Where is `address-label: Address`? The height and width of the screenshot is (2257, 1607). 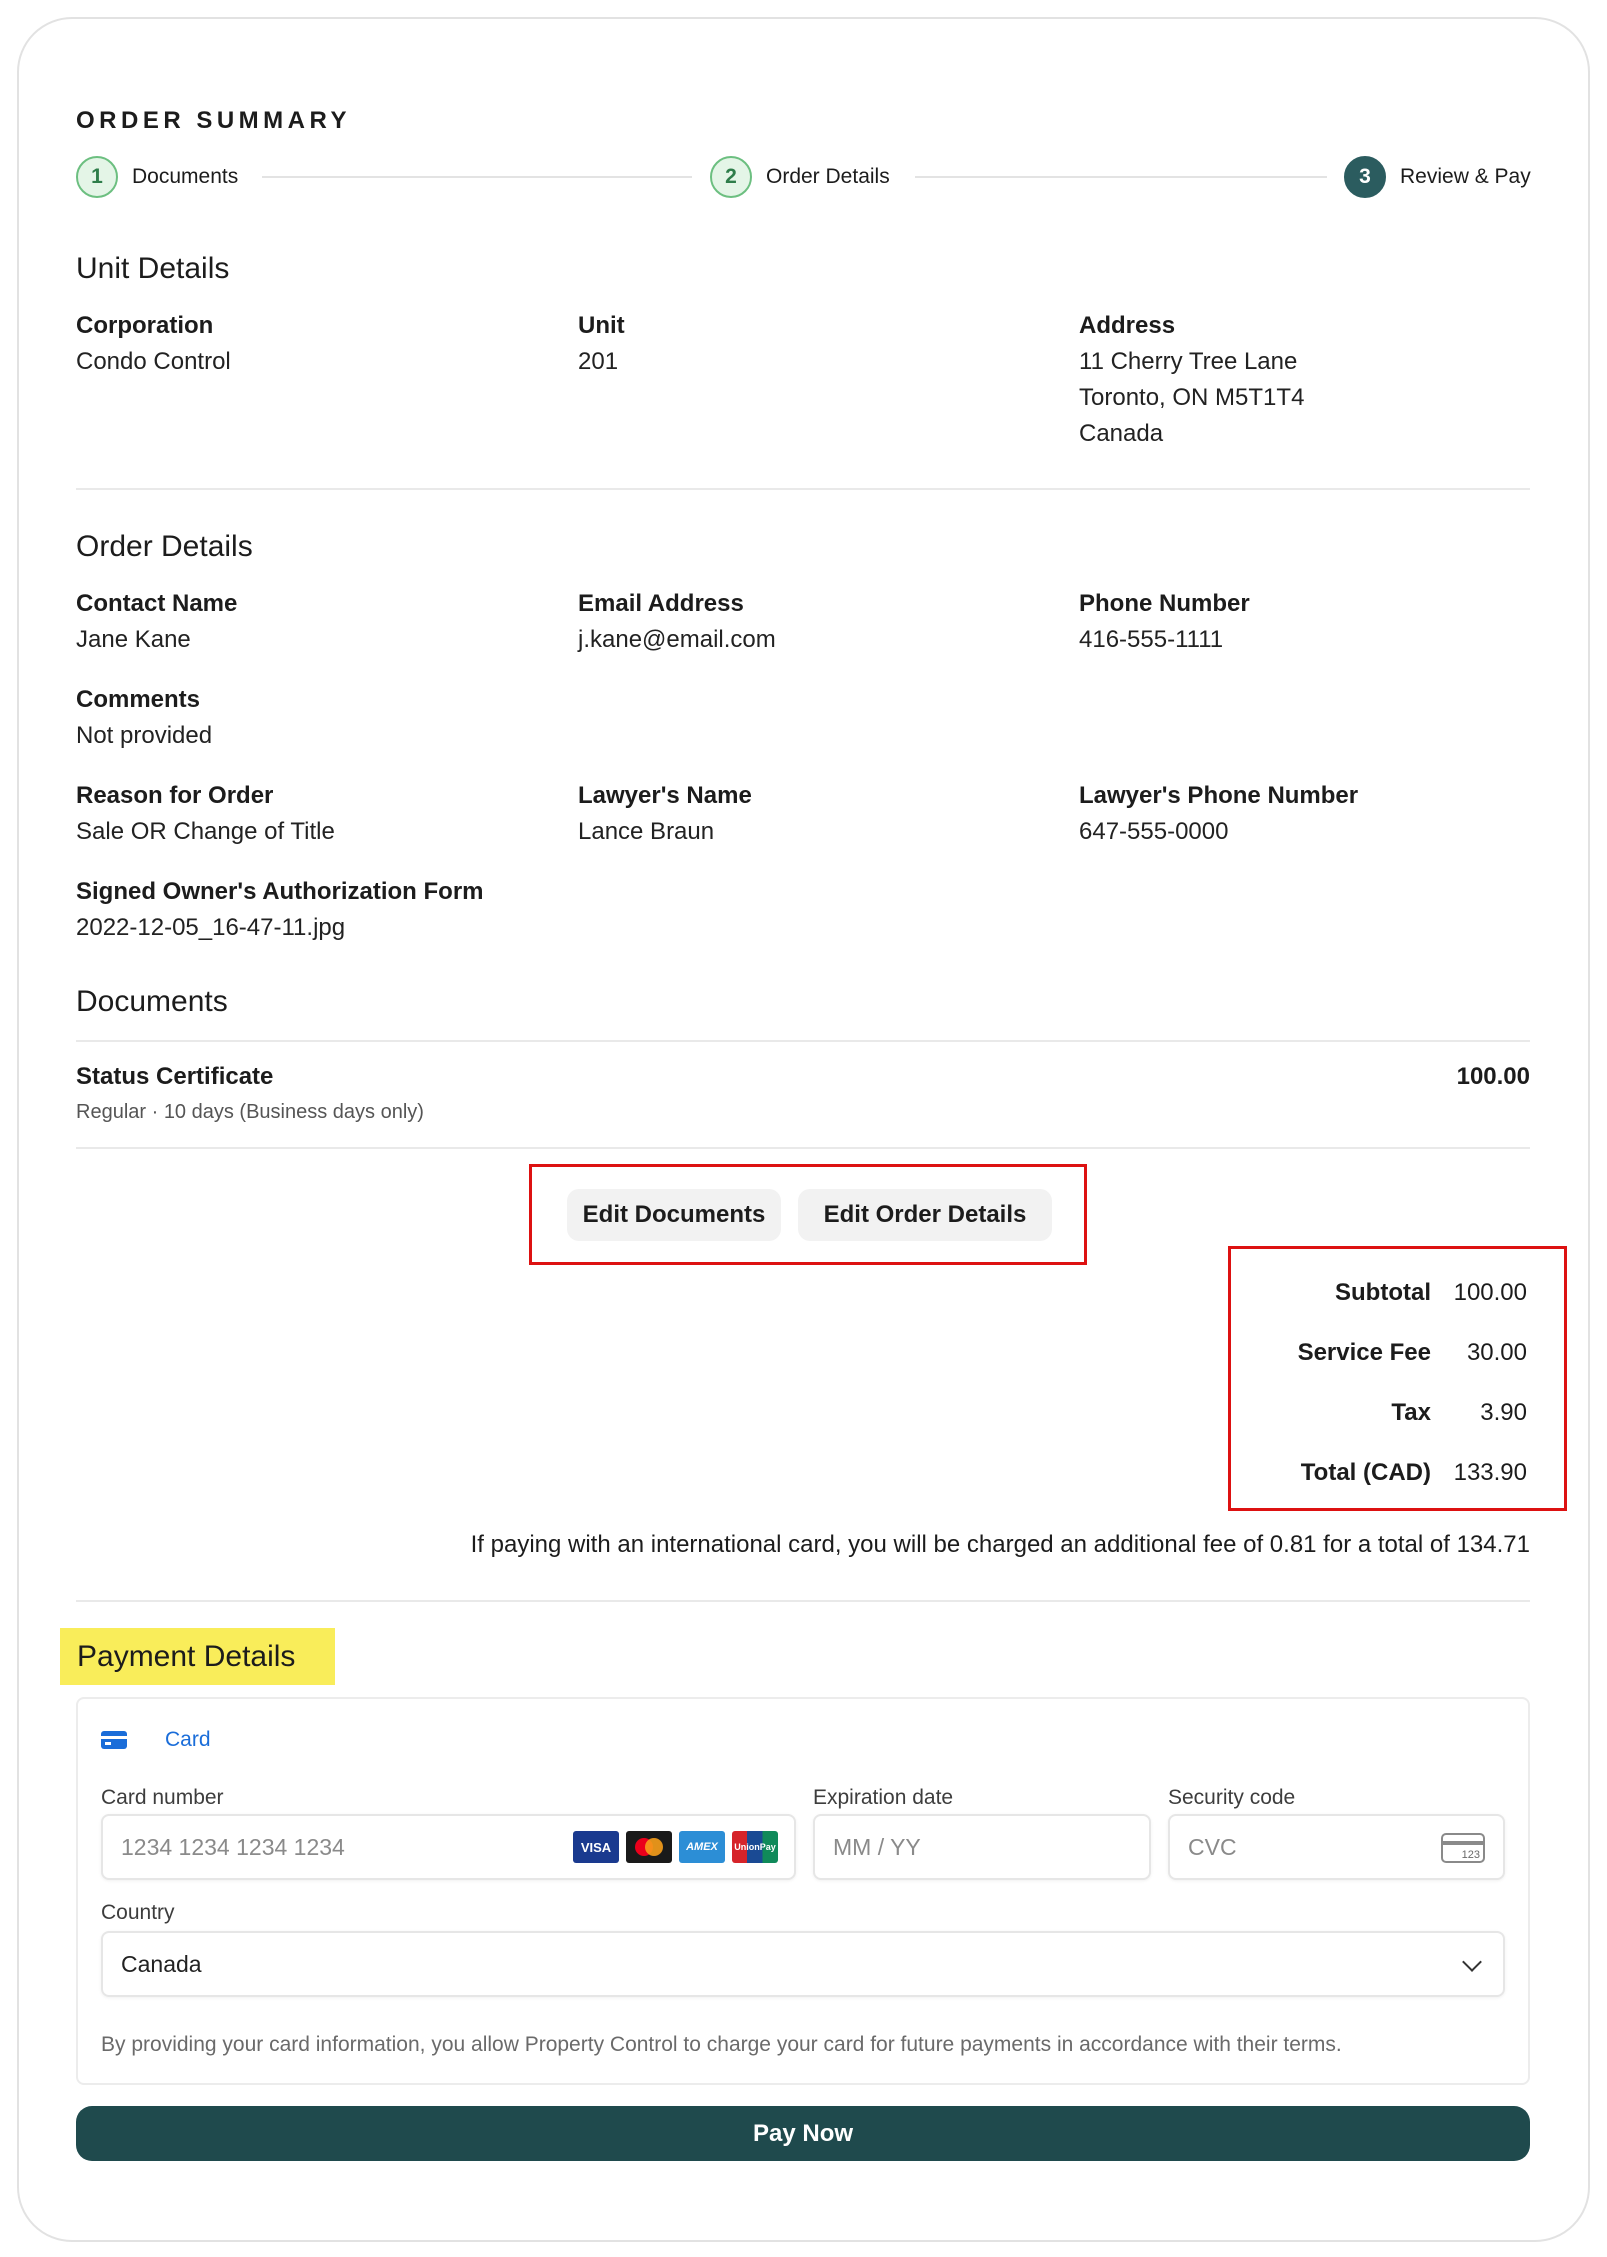
address-label: Address is located at coordinates (1127, 325).